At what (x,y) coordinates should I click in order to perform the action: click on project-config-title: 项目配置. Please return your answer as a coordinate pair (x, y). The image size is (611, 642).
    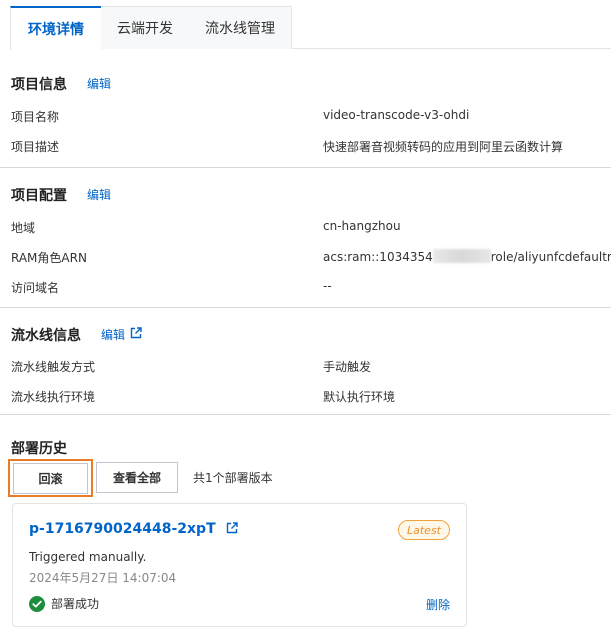
    Looking at the image, I should click on (39, 196).